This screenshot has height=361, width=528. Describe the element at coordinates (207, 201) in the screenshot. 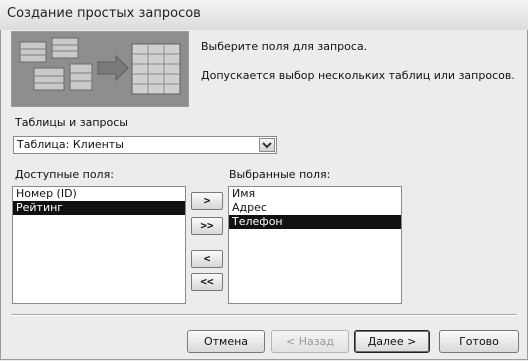

I see `add-field-button: >` at that location.